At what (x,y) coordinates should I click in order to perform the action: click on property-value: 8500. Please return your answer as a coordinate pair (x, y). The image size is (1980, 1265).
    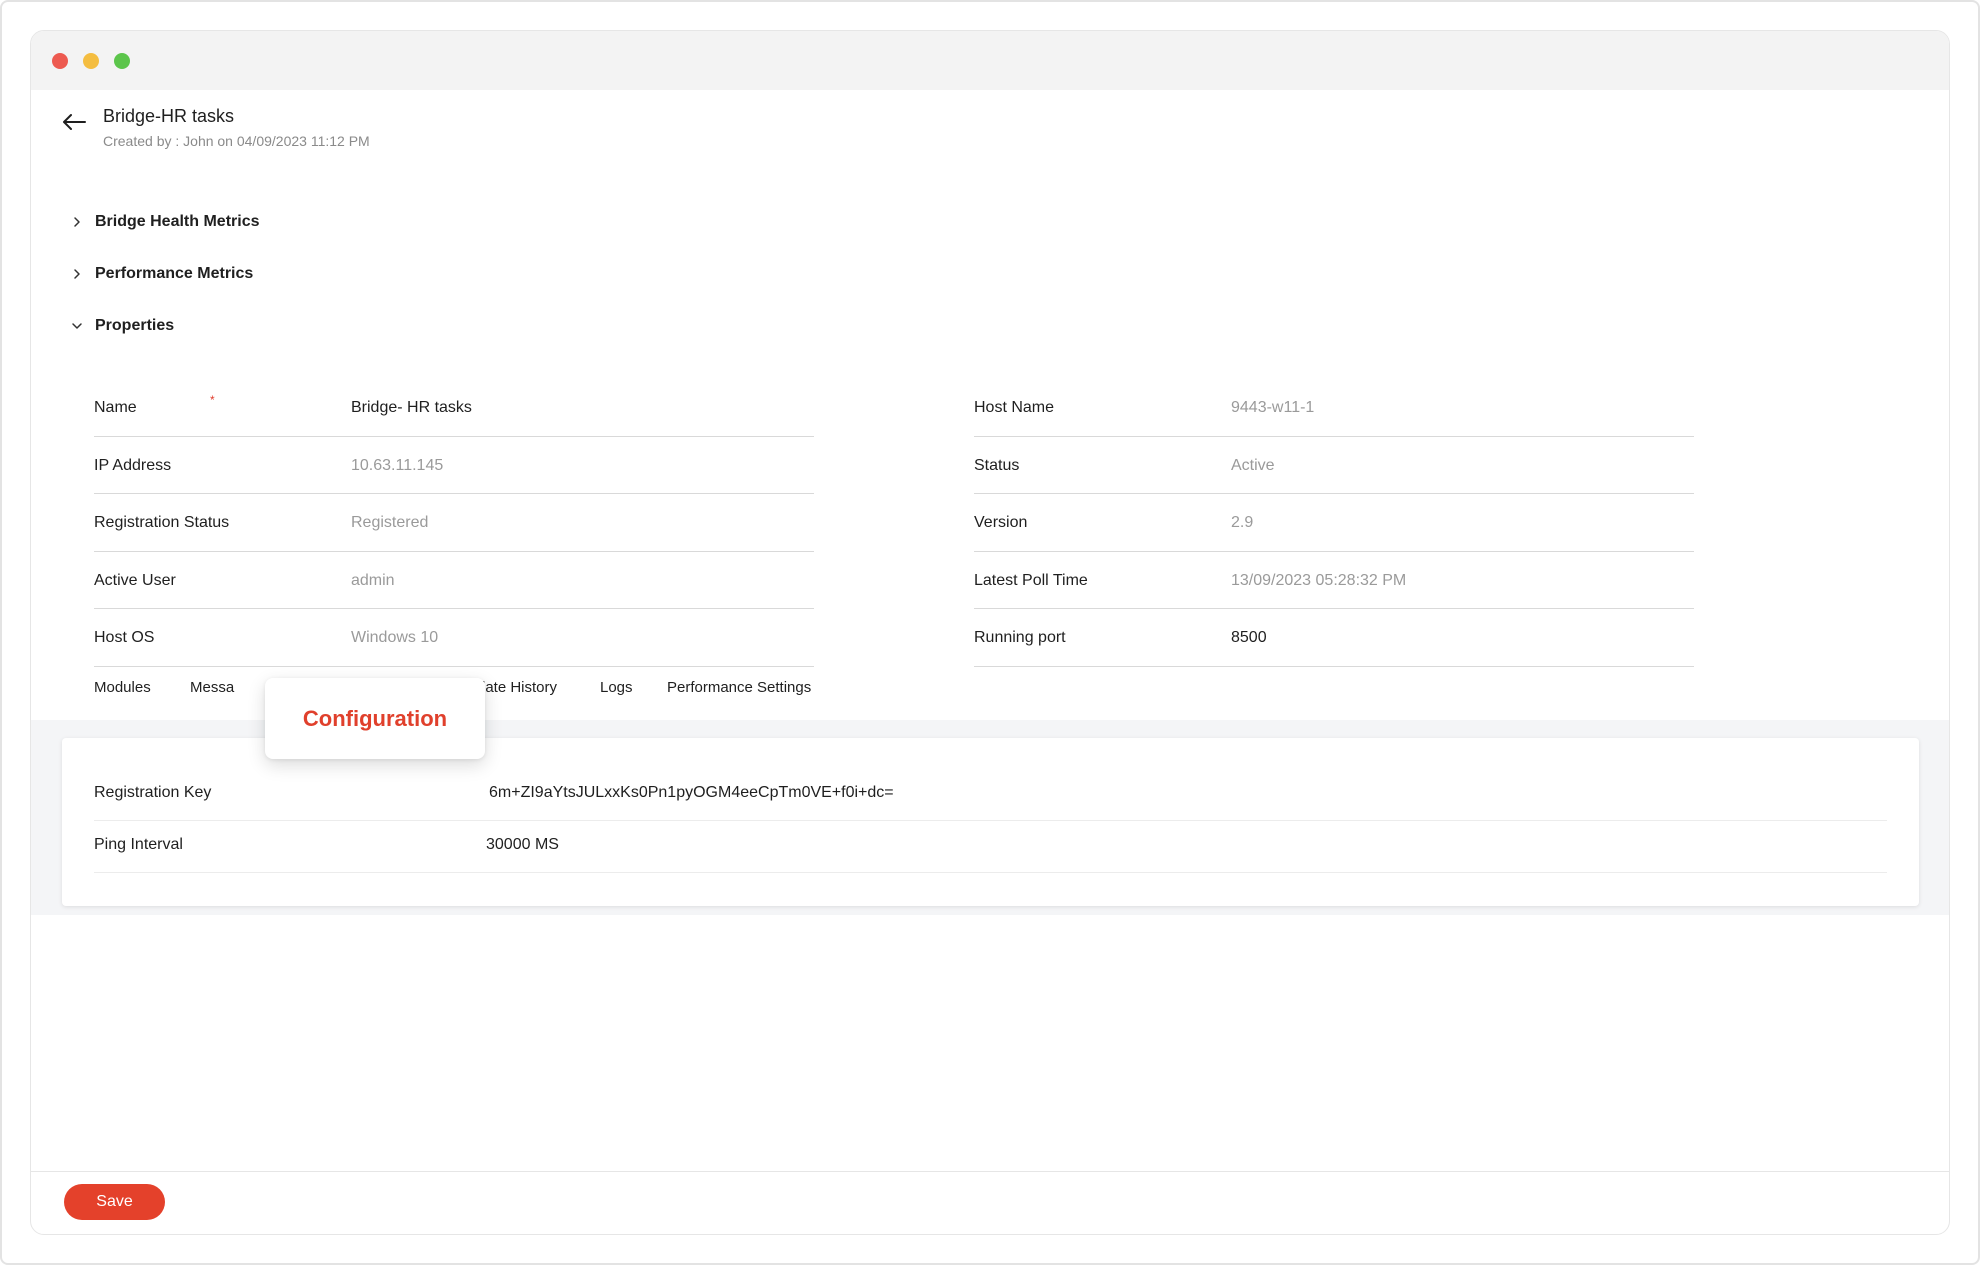
    Looking at the image, I should click on (1249, 638).